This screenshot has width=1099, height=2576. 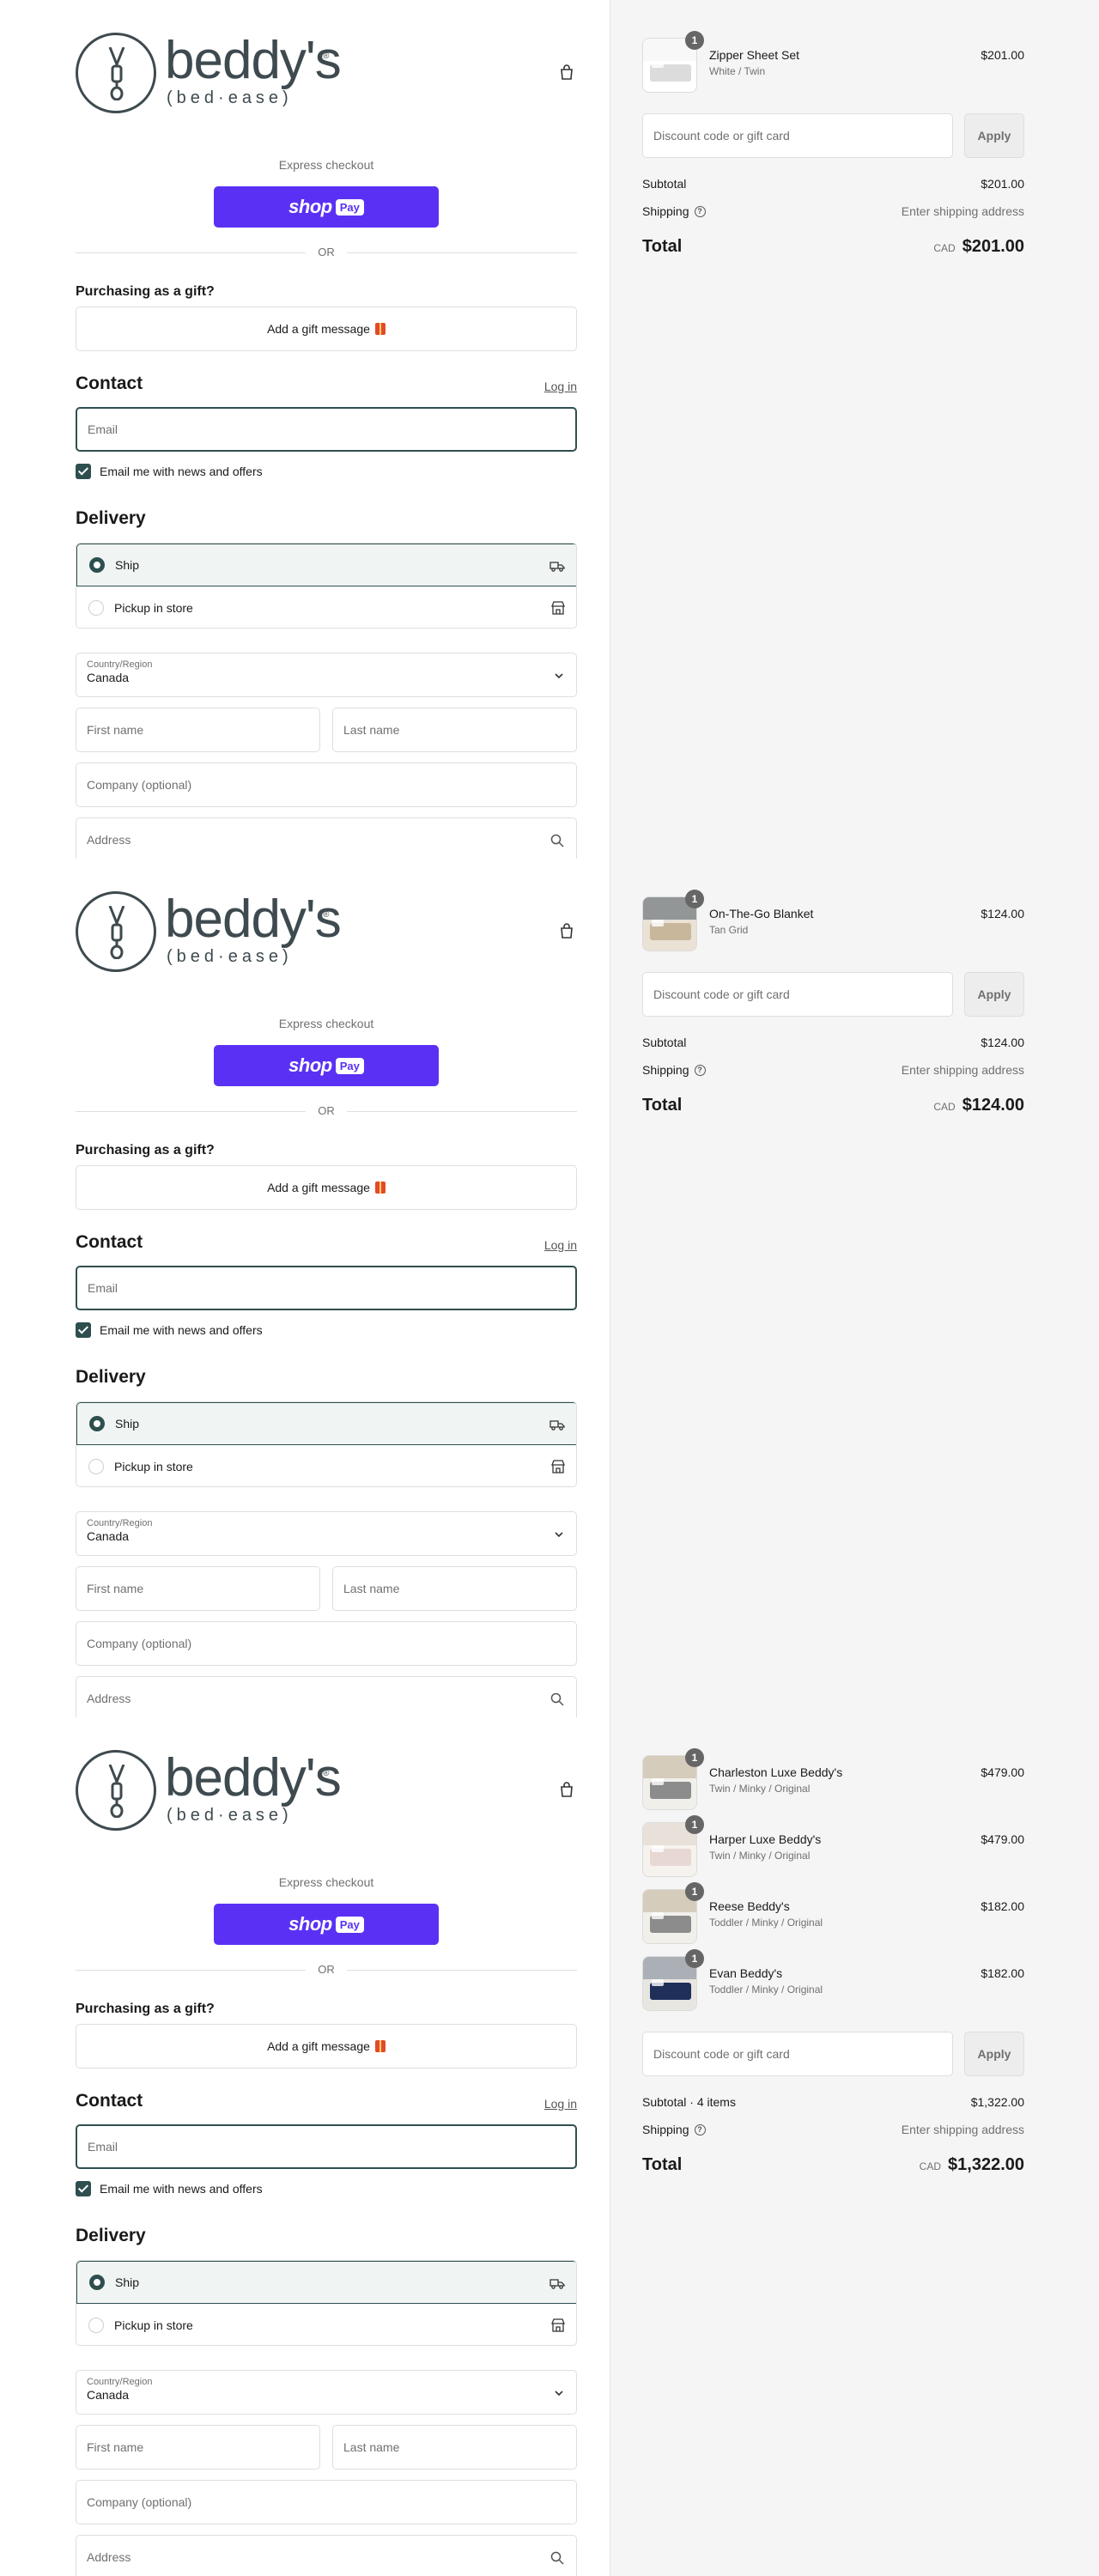 I want to click on total-row: Total CAD $201.00, so click(x=833, y=247).